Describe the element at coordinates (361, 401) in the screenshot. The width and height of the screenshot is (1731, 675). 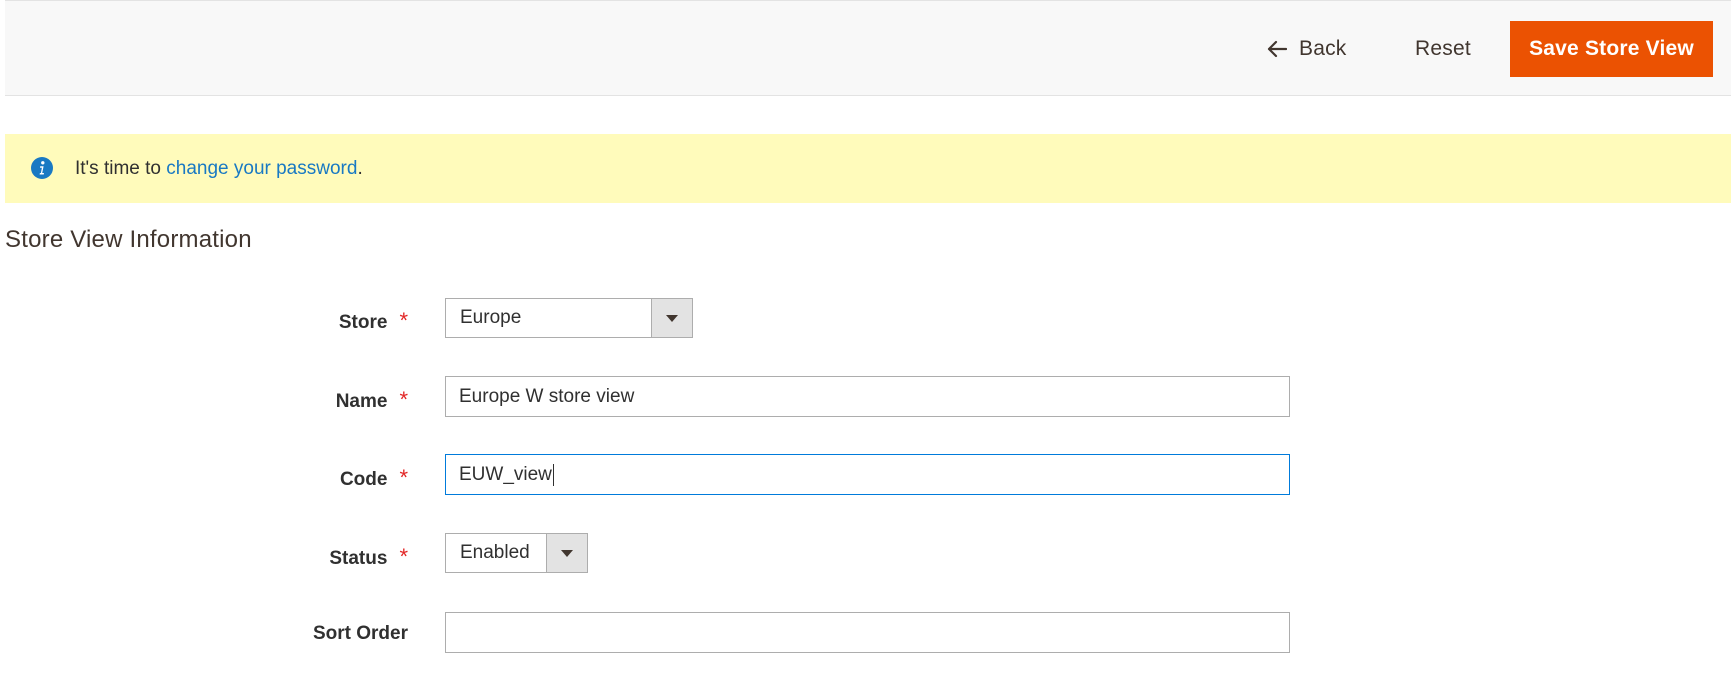
I see `name-label-text: Name` at that location.